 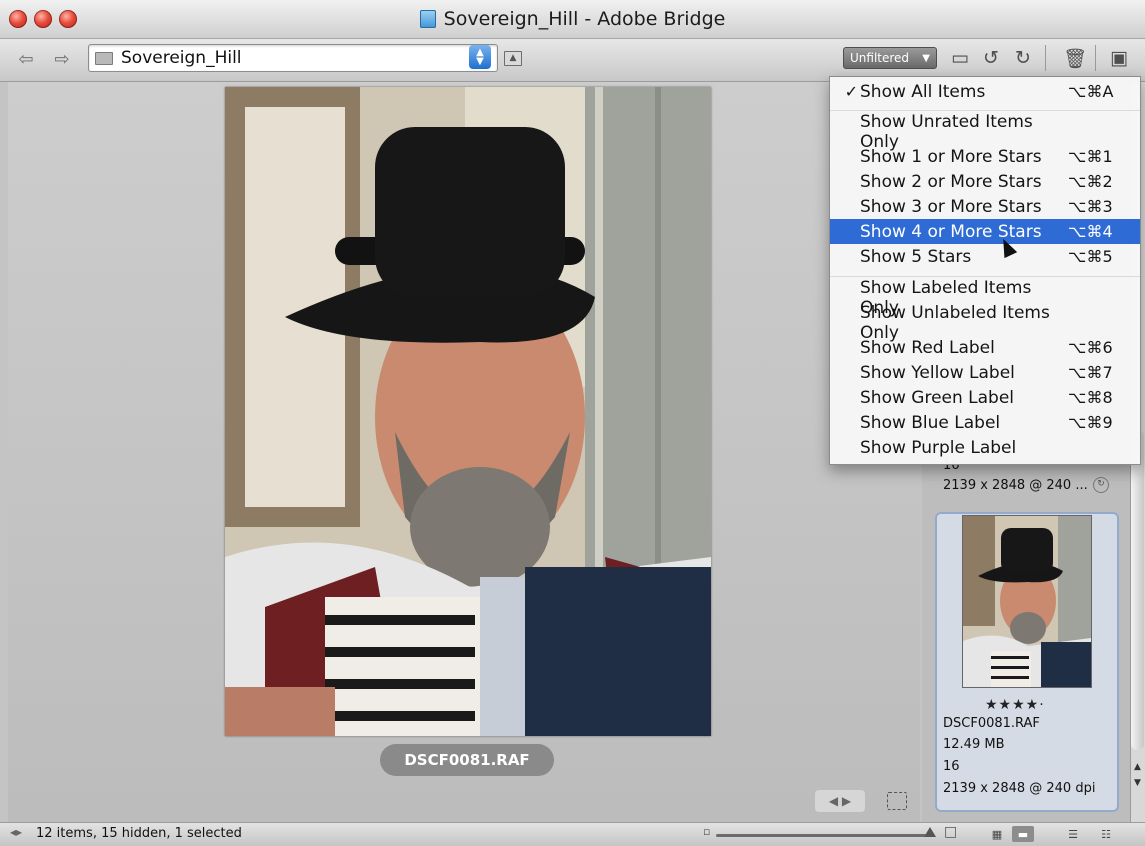 What do you see at coordinates (951, 766) in the screenshot?
I see `selected-card-bits: 16` at bounding box center [951, 766].